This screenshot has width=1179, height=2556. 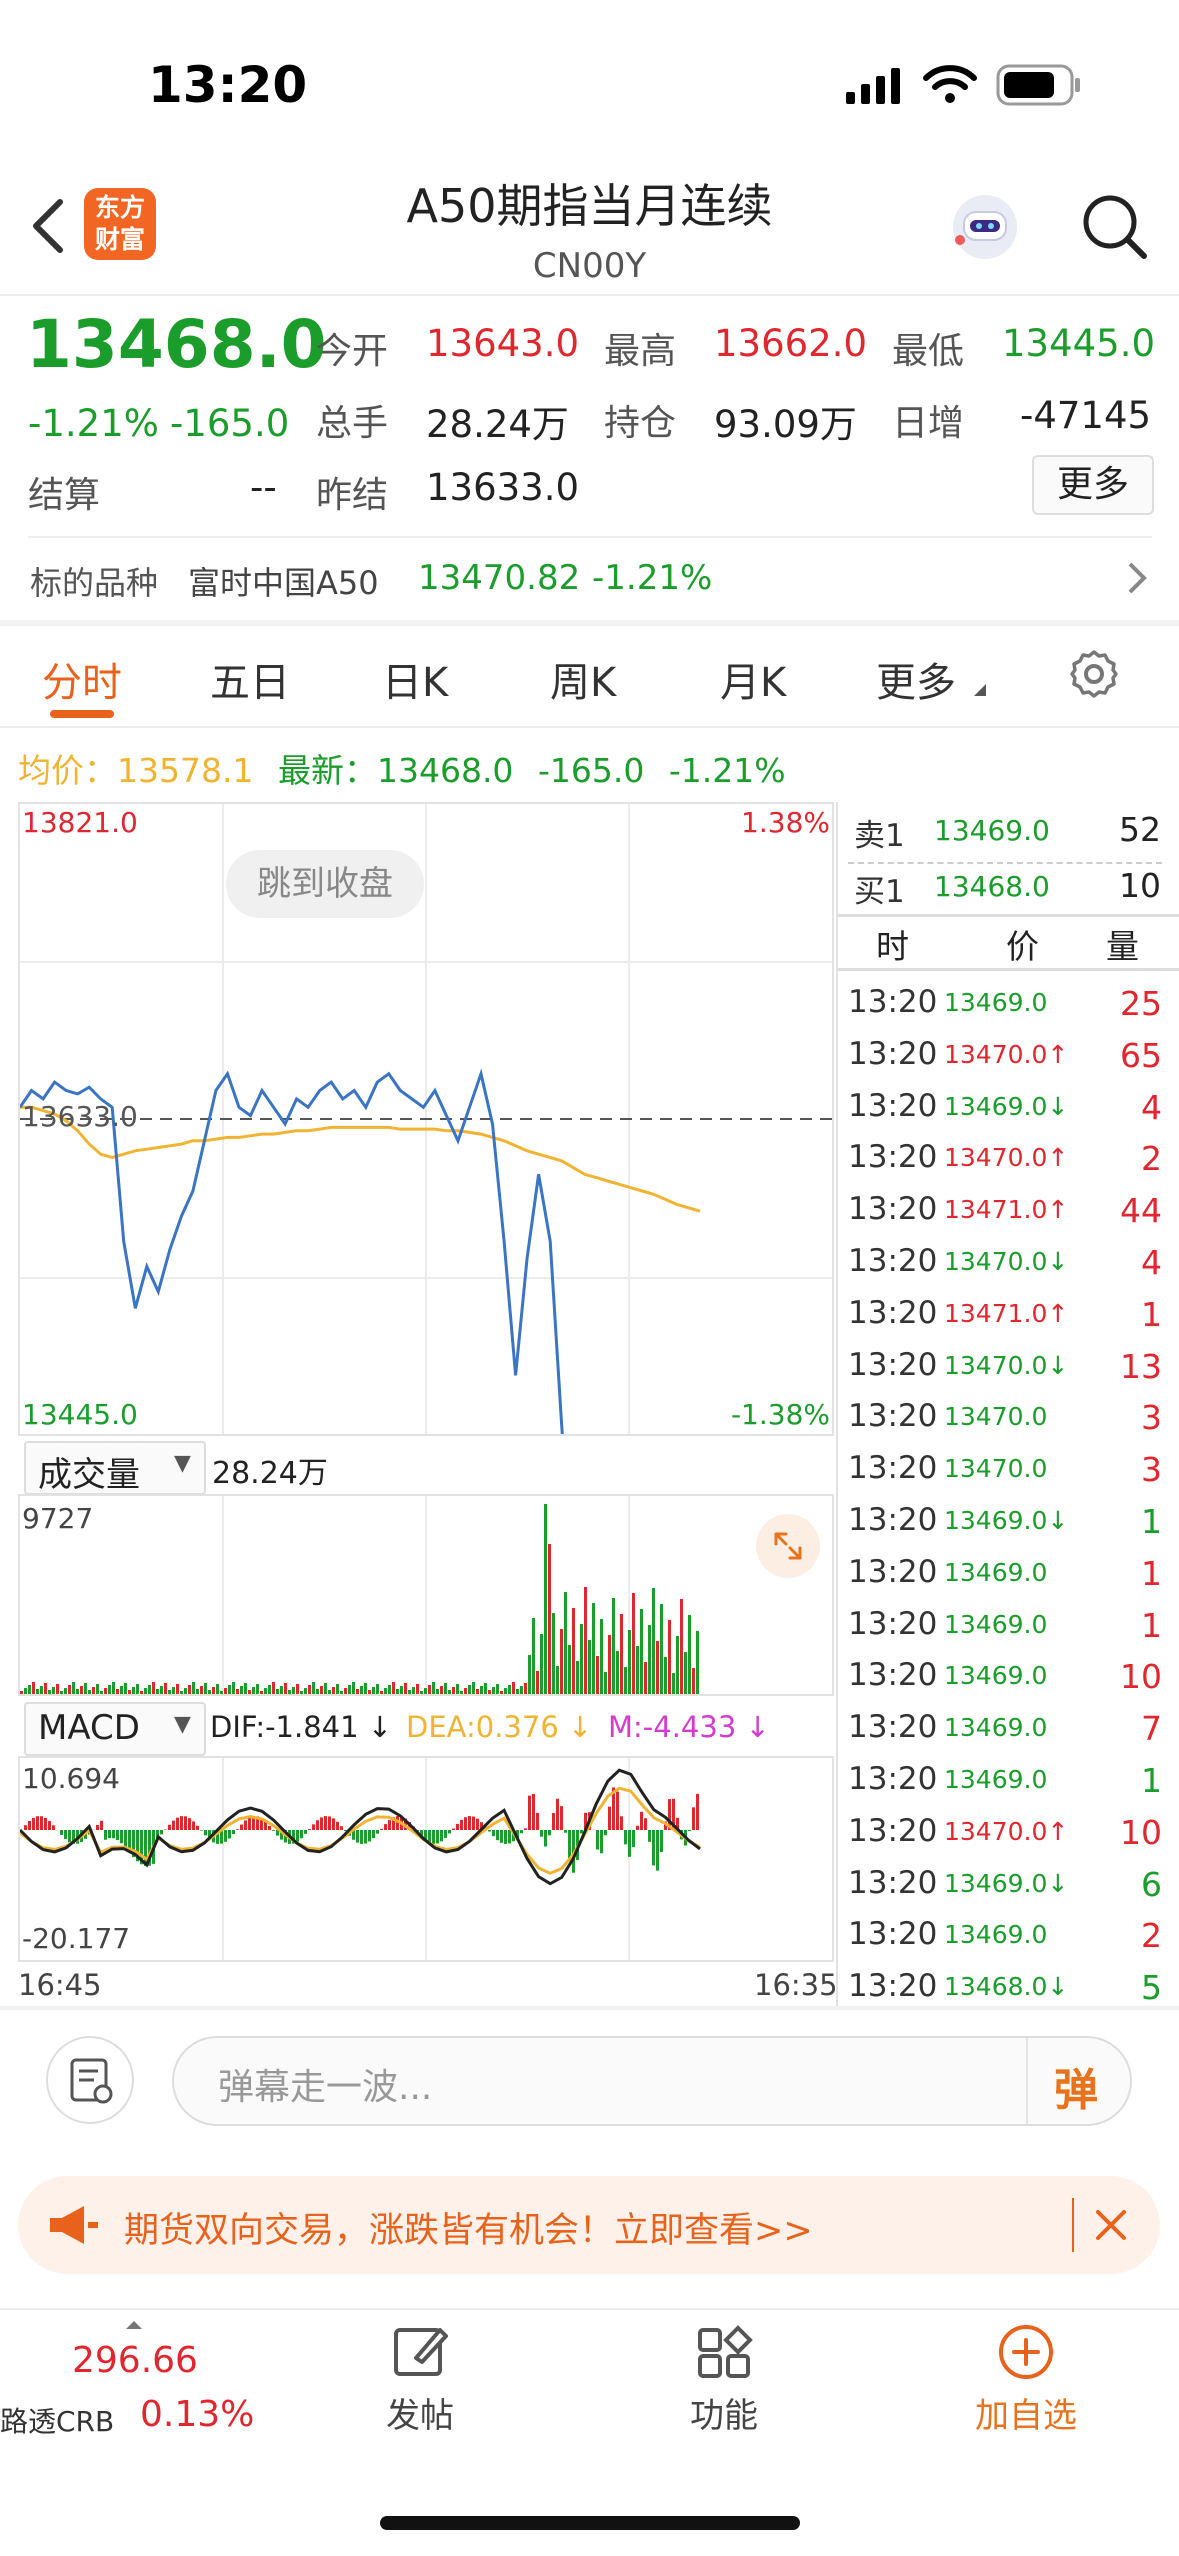 I want to click on close-icon, so click(x=1111, y=2227).